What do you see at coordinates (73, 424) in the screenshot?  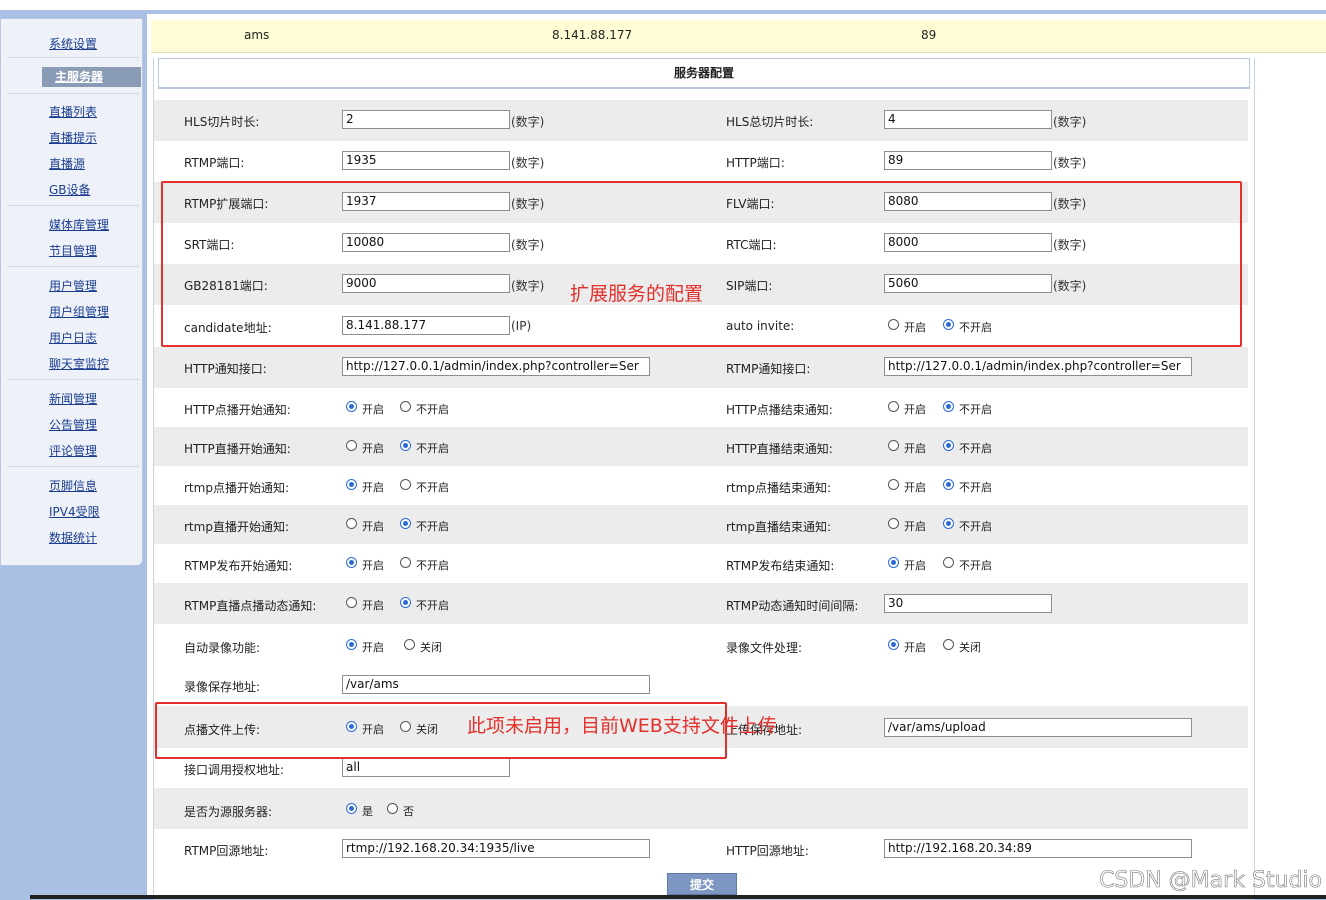 I see `sidebar-item-notices: 公告管理` at bounding box center [73, 424].